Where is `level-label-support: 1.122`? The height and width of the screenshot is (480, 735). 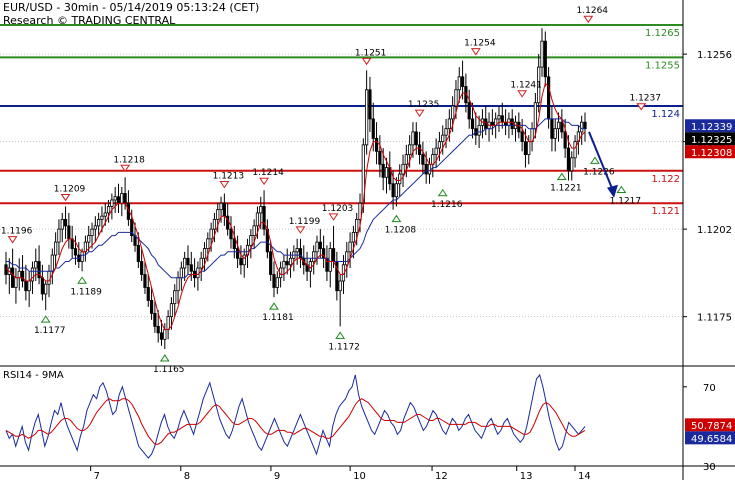
level-label-support: 1.122 is located at coordinates (665, 179).